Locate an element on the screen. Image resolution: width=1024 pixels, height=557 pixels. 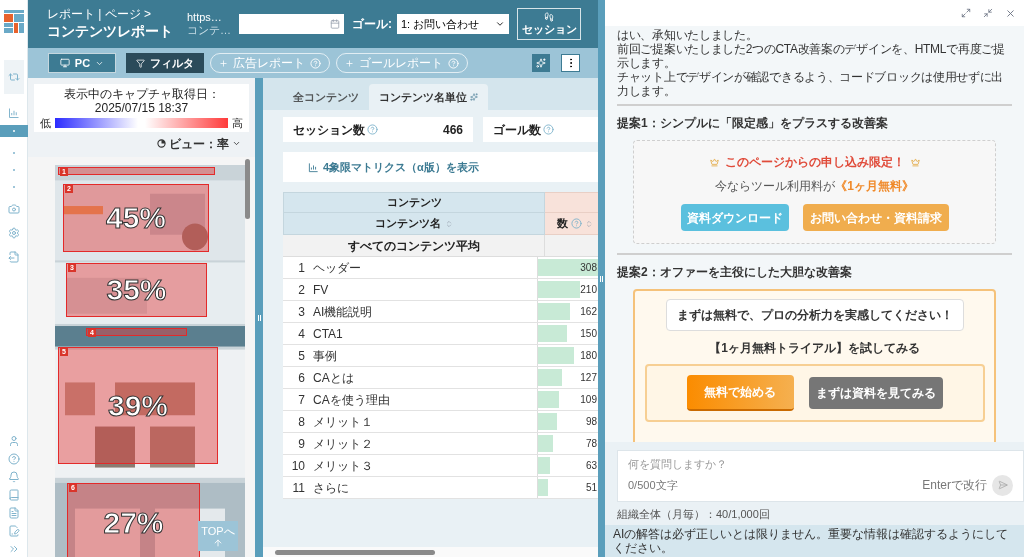
value-text: 127 is located at coordinates (589, 378).